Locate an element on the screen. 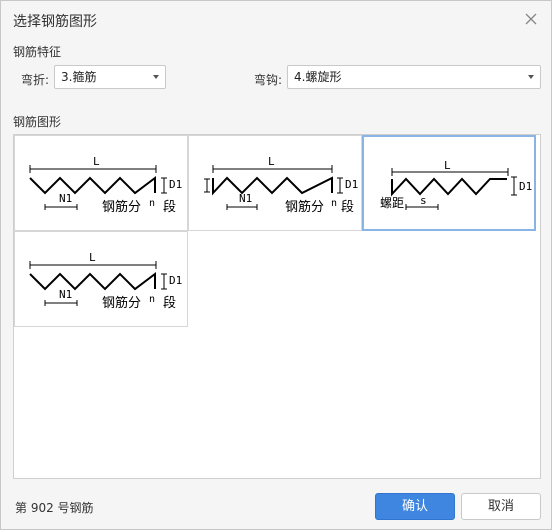  spiral-shape-diagram: L D1 螺距 s is located at coordinates (456, 184).